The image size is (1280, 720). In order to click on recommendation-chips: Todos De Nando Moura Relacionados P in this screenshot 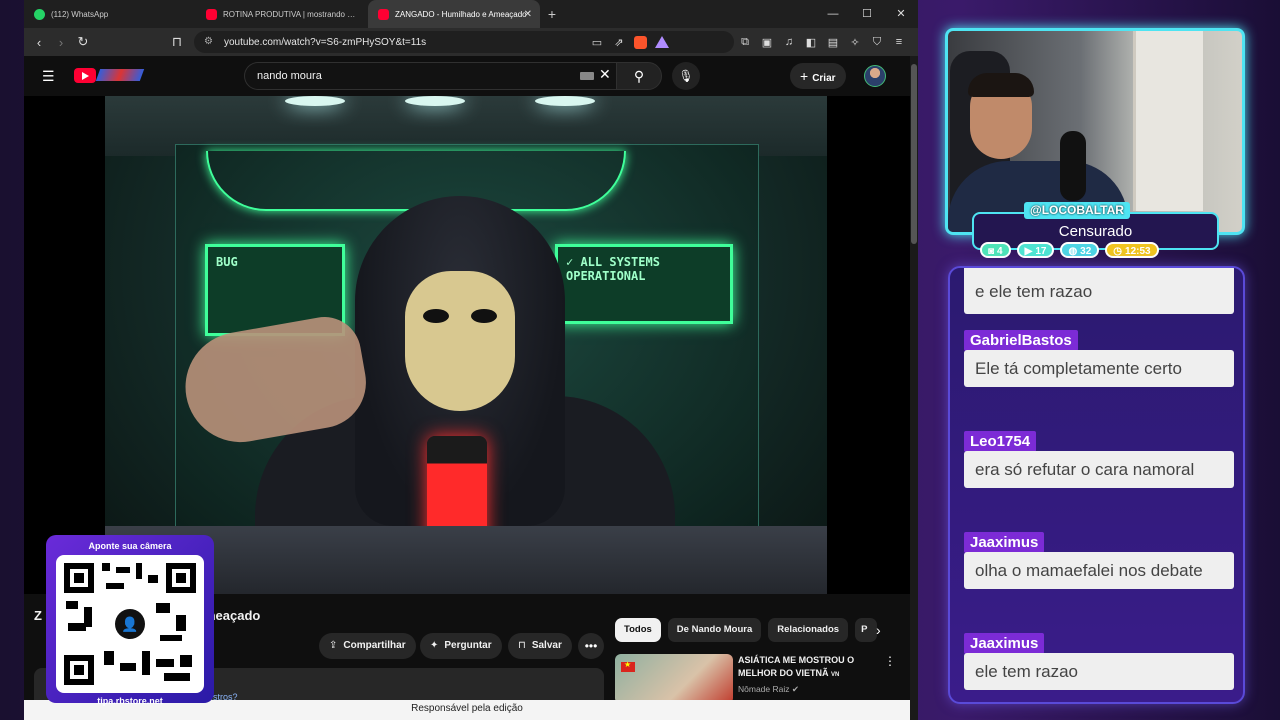, I will do `click(746, 630)`.